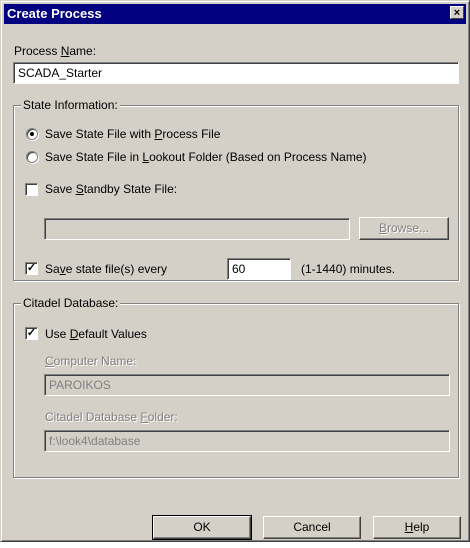  Describe the element at coordinates (258, 157) in the screenshot. I see `save-in-lookout-rest: ookout Folder (Based on Process Name)` at that location.